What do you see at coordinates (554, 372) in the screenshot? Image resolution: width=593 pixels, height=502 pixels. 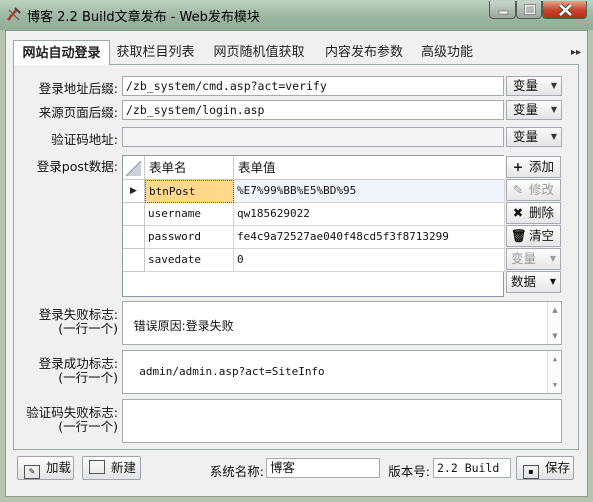 I see `success-flag-scrollbar: ▲ ▼` at bounding box center [554, 372].